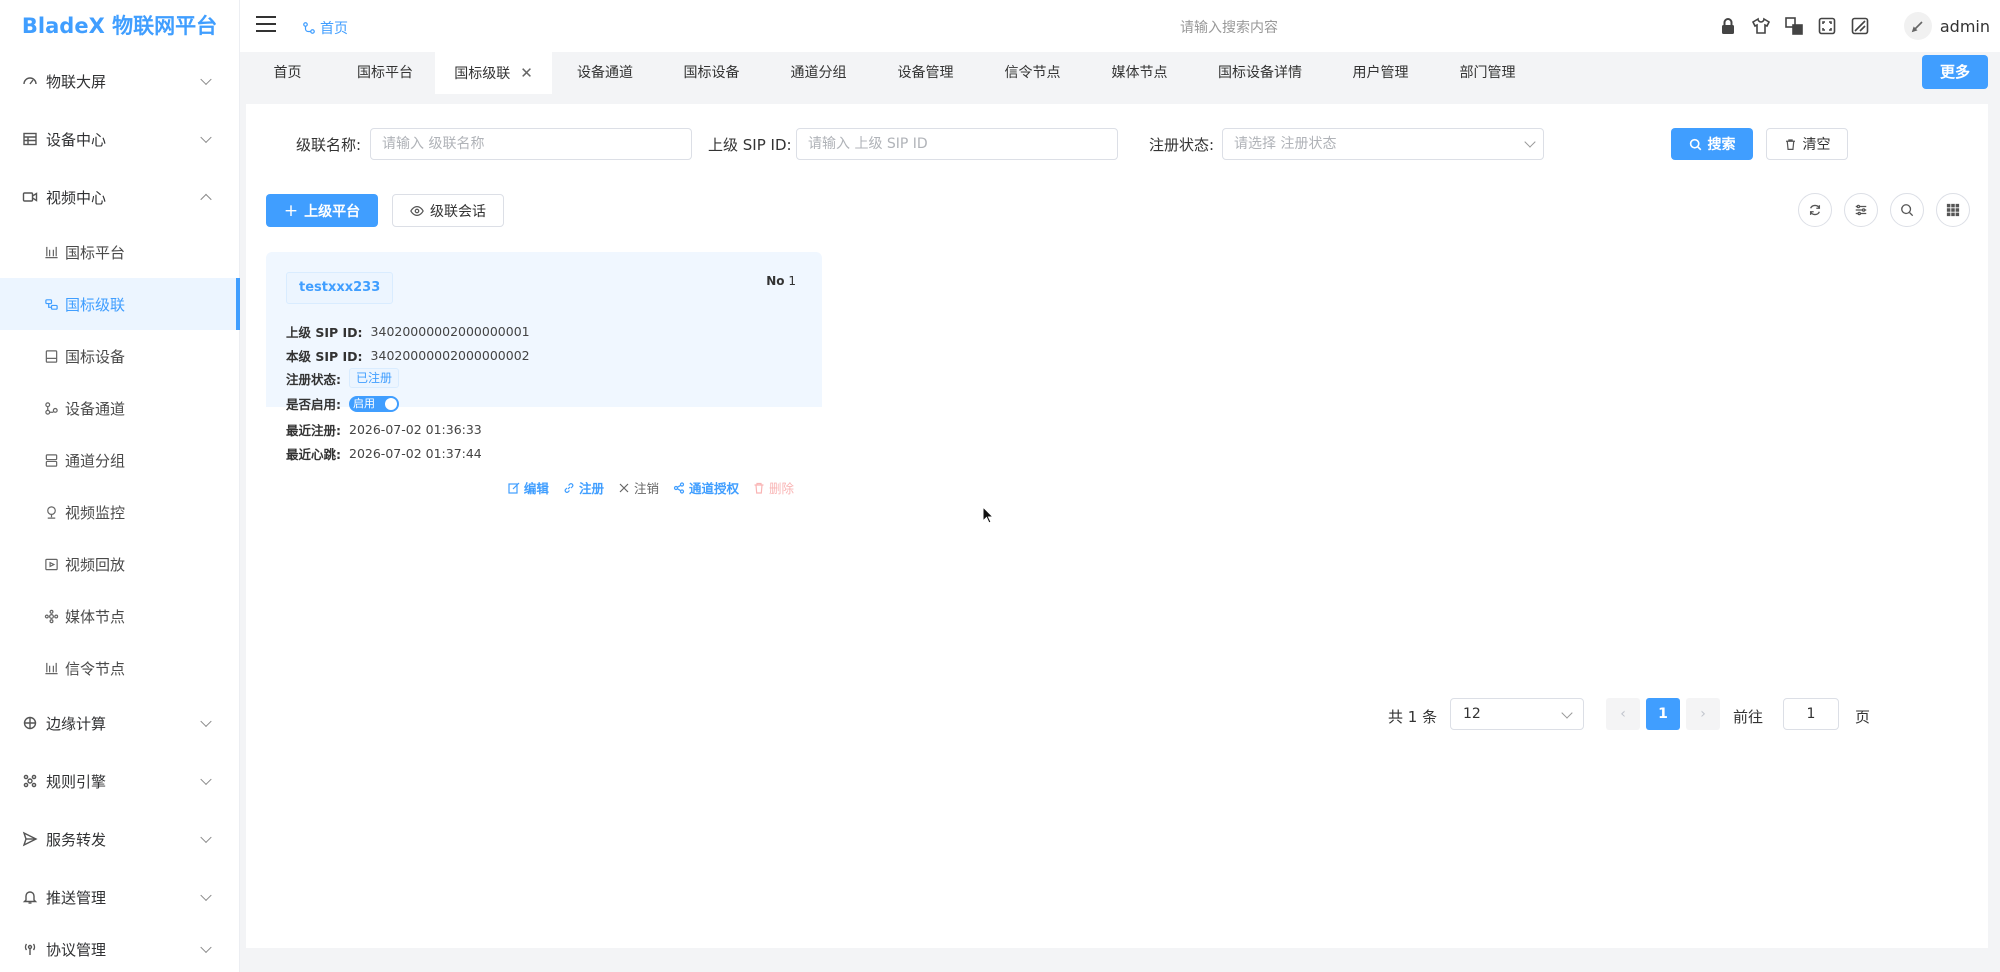 The image size is (2000, 972). Describe the element at coordinates (514, 488) in the screenshot. I see `edit-icon` at that location.